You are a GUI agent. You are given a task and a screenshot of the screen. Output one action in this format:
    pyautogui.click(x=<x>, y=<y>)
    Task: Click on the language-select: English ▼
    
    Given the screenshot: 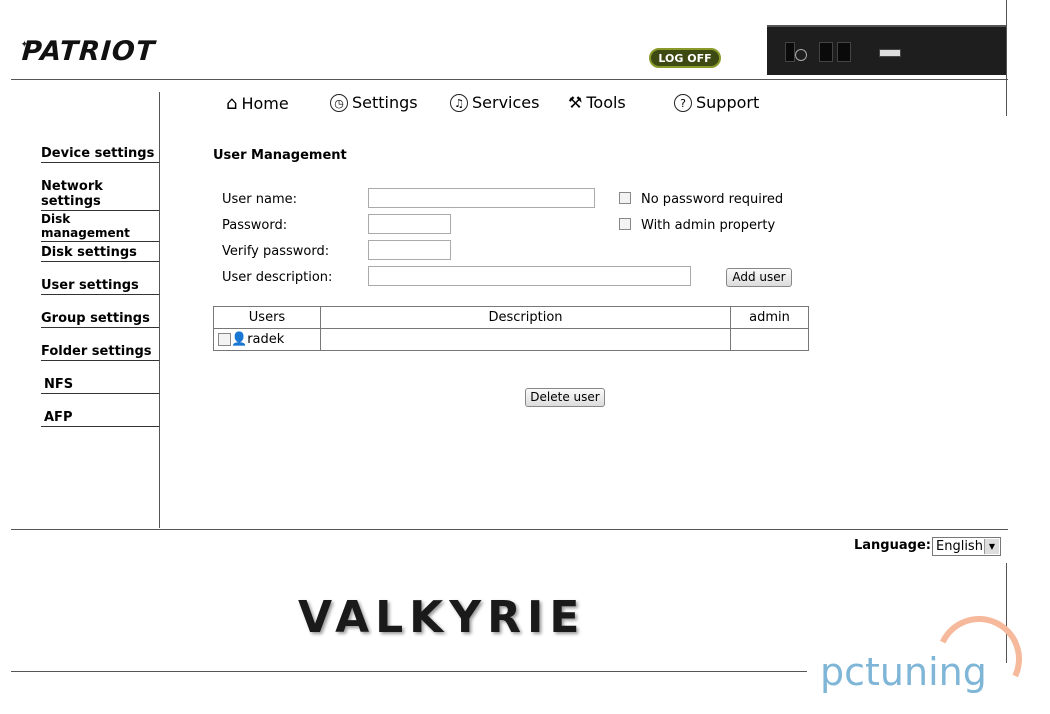 What is the action you would take?
    pyautogui.click(x=966, y=546)
    